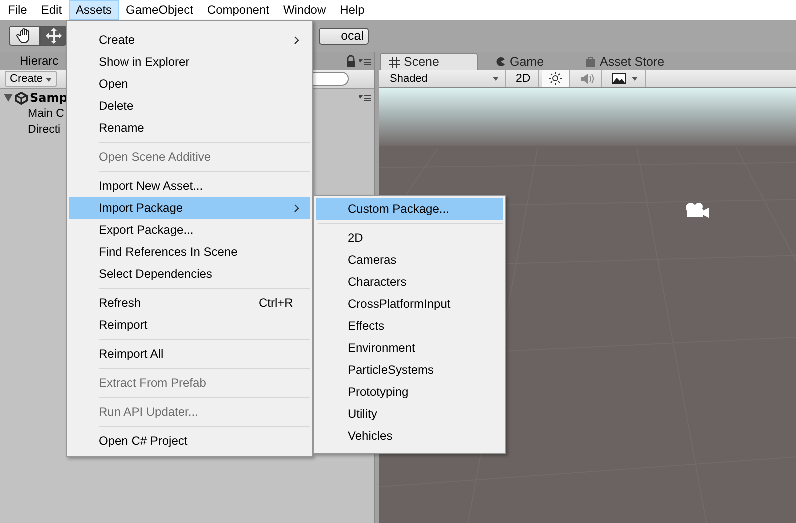  What do you see at coordinates (591, 61) in the screenshot?
I see `shopping-bag-icon` at bounding box center [591, 61].